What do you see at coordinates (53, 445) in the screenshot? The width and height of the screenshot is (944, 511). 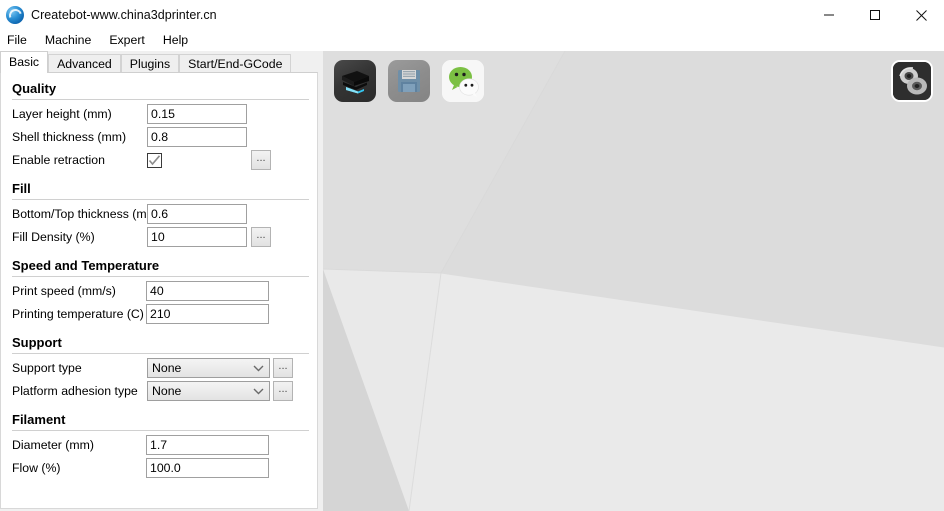 I see `label-diameter: Diameter (mm)` at bounding box center [53, 445].